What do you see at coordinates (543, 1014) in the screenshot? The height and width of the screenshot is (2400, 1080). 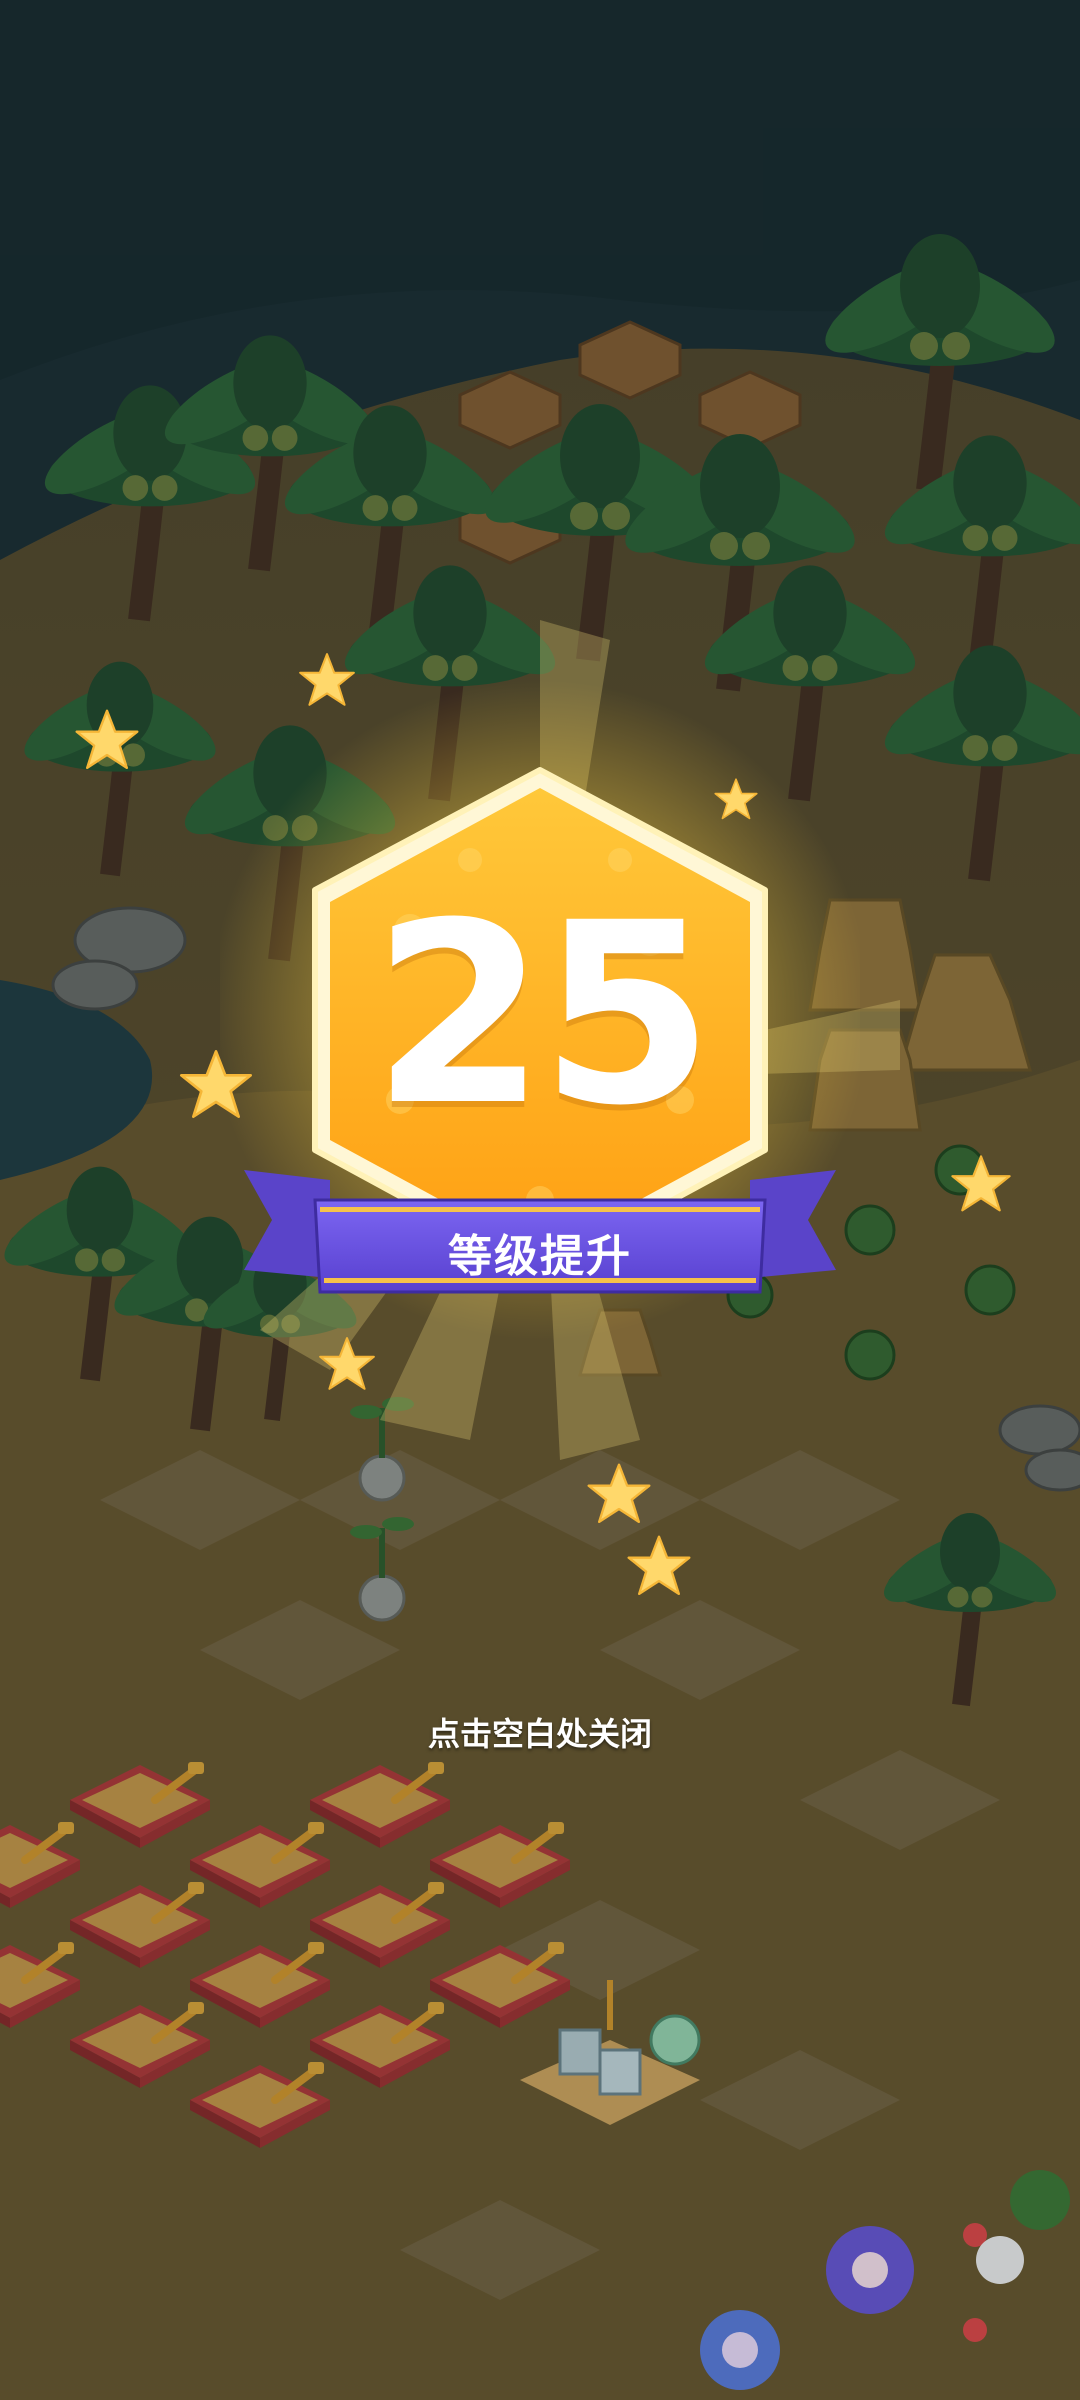 I see `level-number: 25` at bounding box center [543, 1014].